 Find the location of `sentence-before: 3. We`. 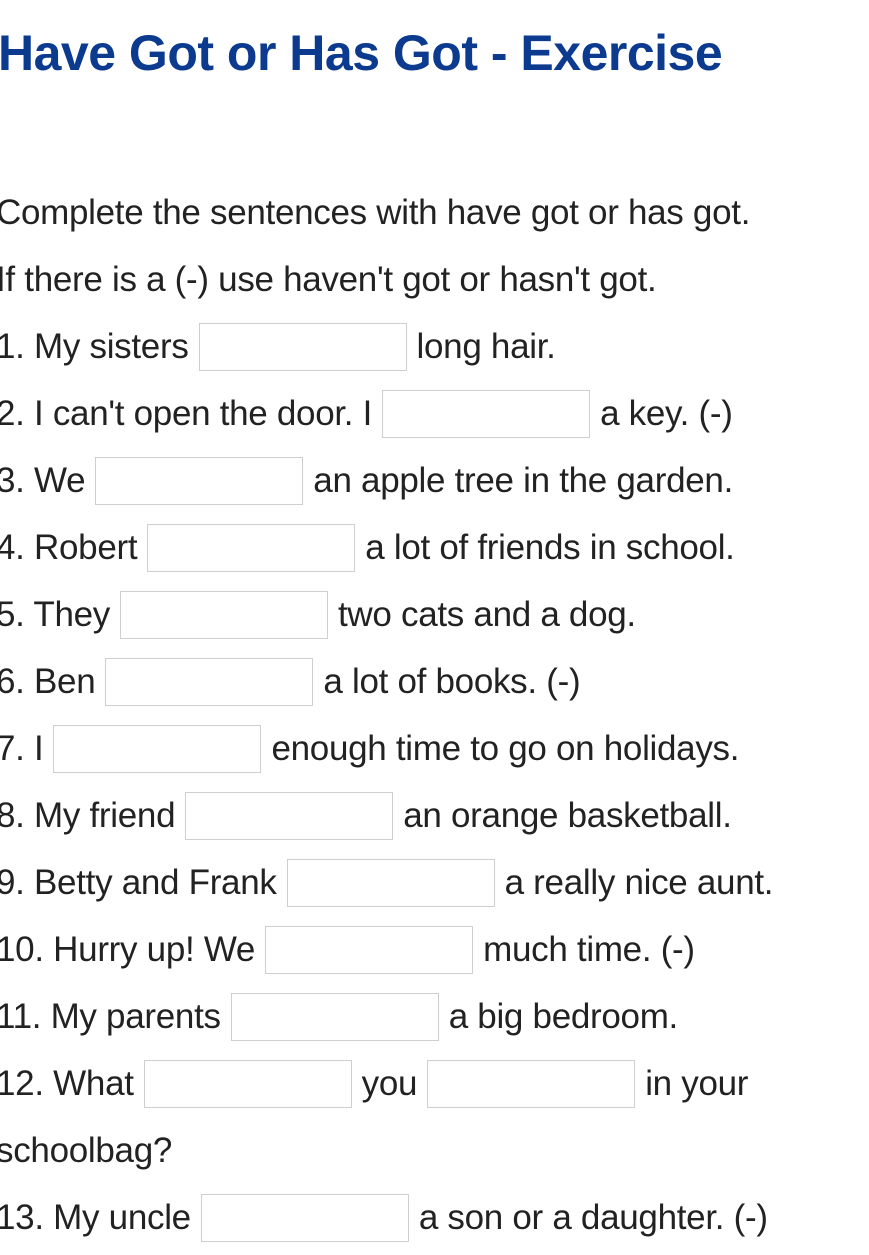

sentence-before: 3. We is located at coordinates (43, 480).